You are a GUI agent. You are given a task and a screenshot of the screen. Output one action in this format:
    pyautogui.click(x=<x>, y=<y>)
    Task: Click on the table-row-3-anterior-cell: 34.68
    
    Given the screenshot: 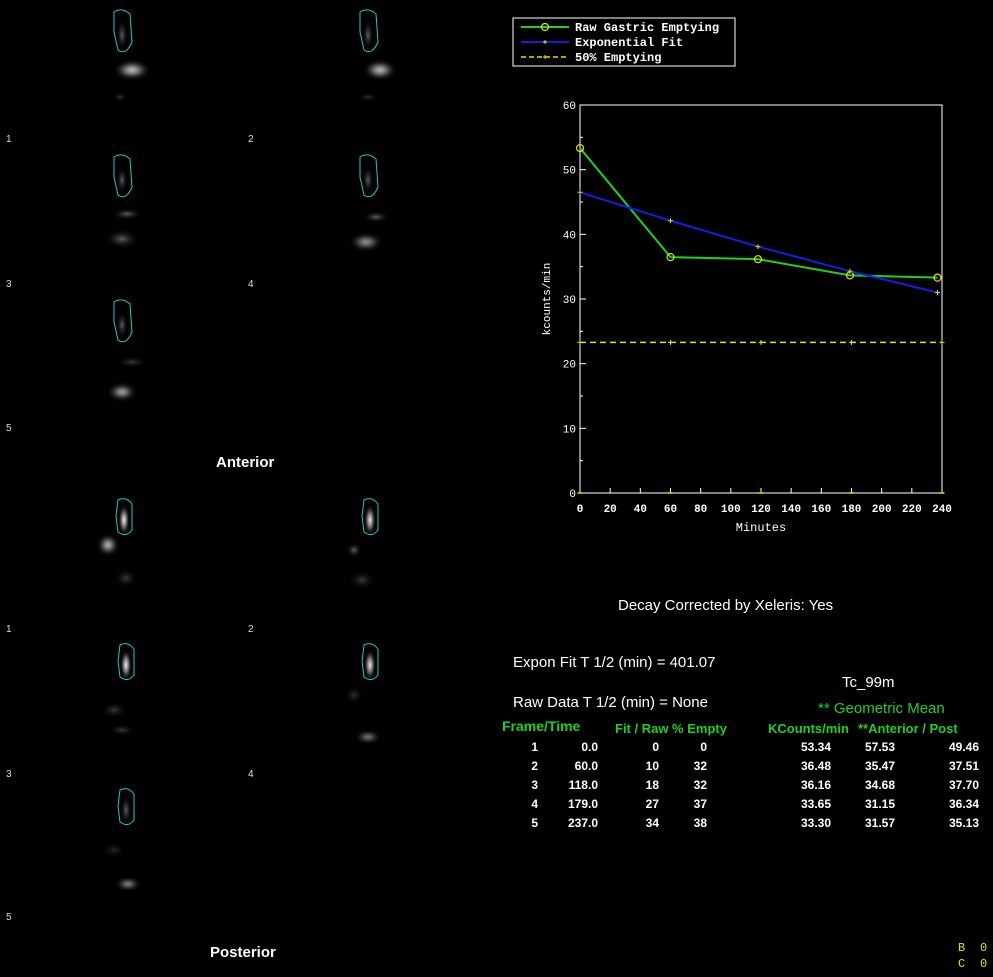 What is the action you would take?
    pyautogui.click(x=879, y=785)
    